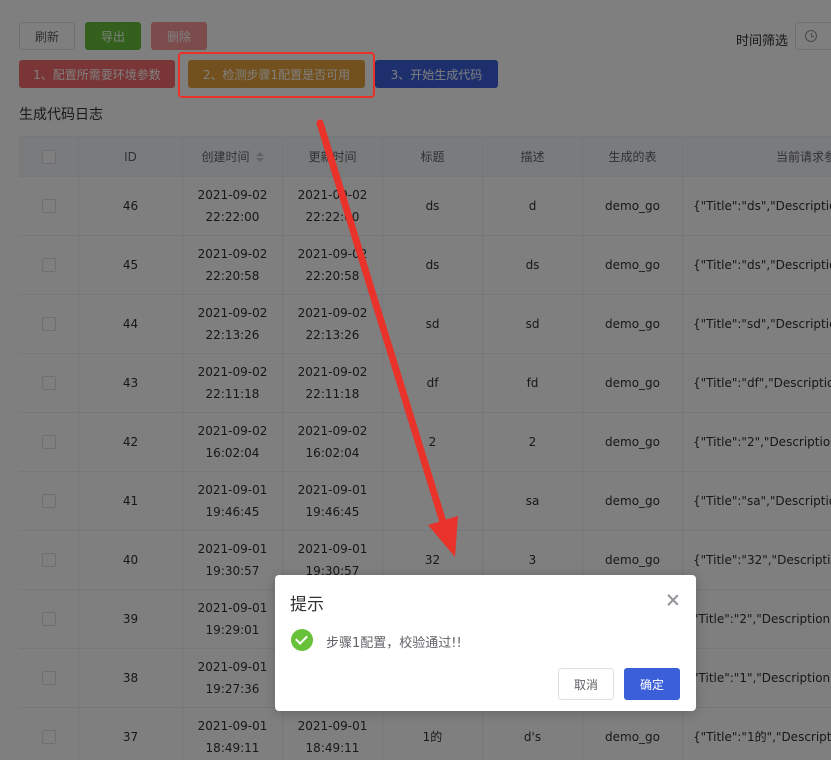  Describe the element at coordinates (652, 684) in the screenshot. I see `confirm-button: 确定` at that location.